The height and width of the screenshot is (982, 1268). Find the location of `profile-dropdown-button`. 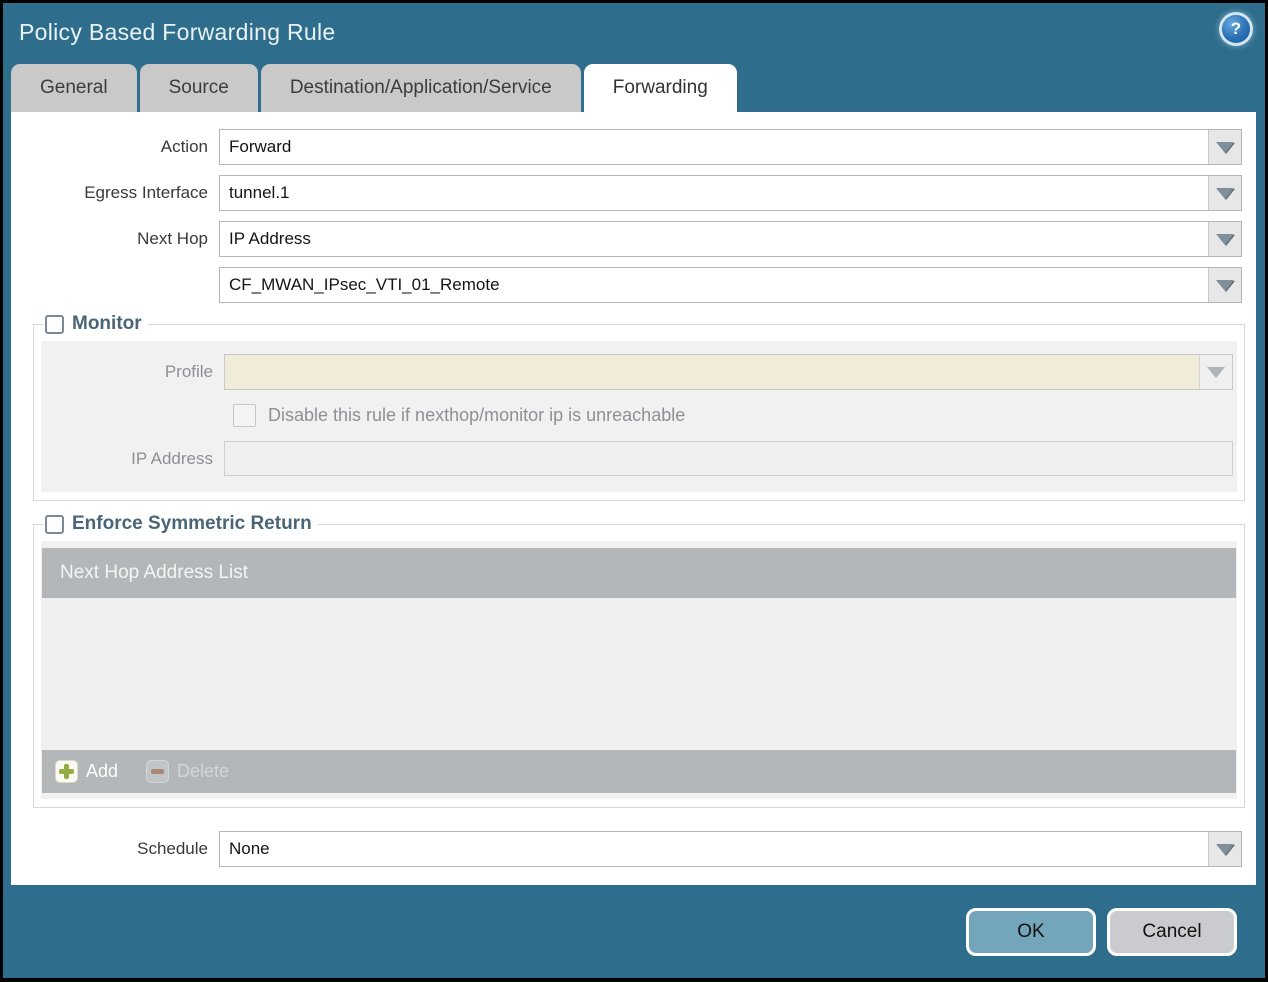

profile-dropdown-button is located at coordinates (1215, 372).